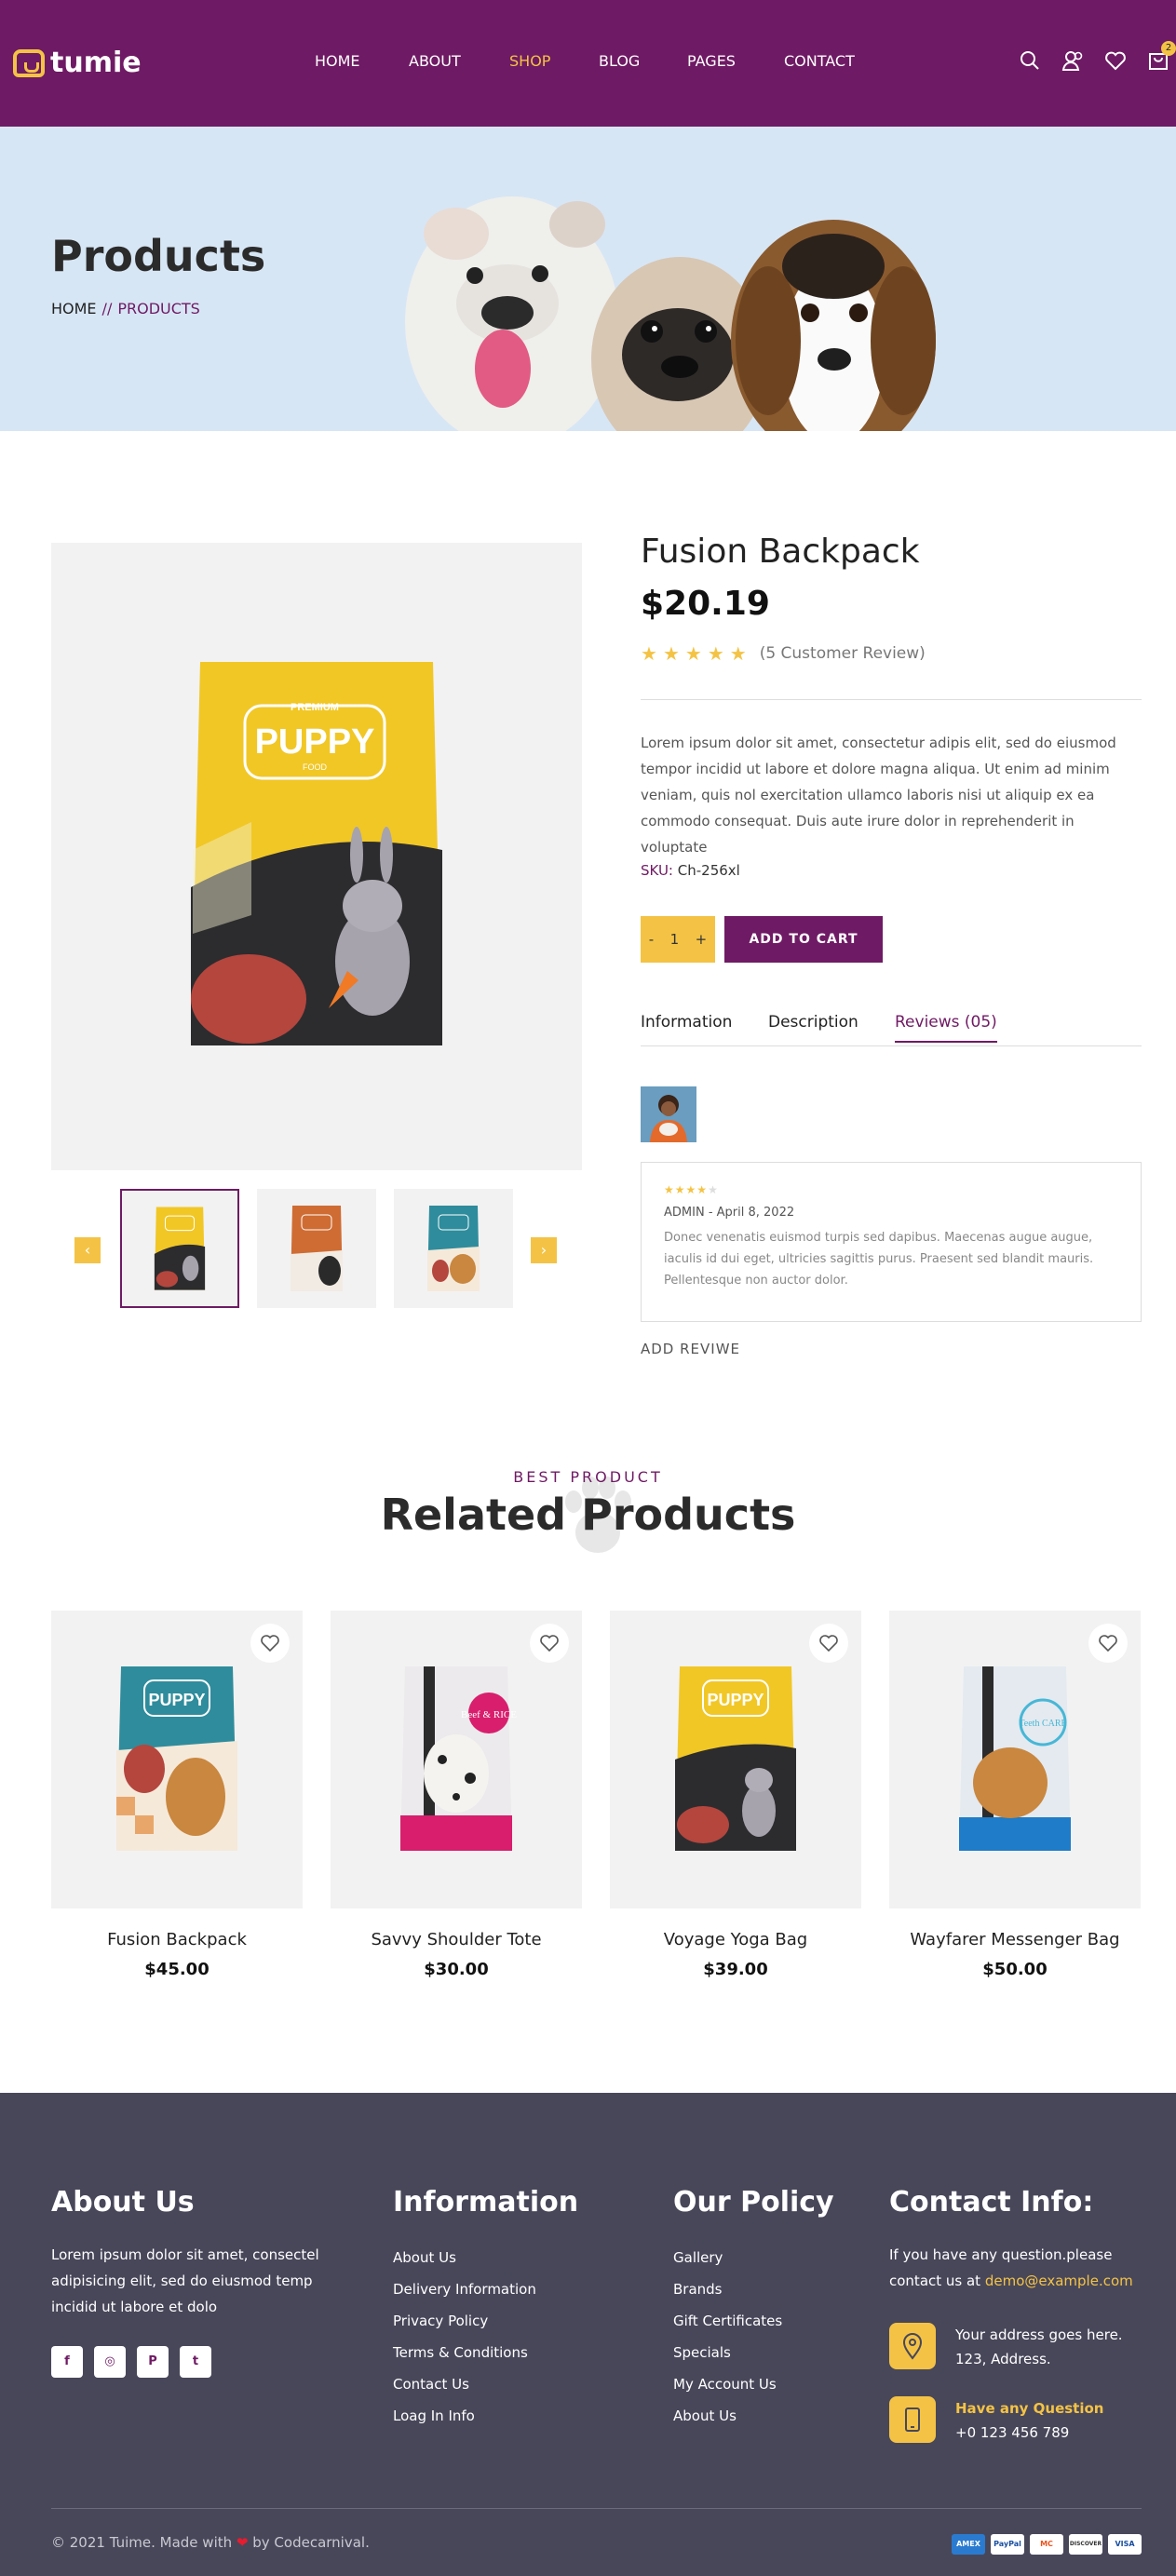  What do you see at coordinates (337, 61) in the screenshot?
I see `nav-home: HOME` at bounding box center [337, 61].